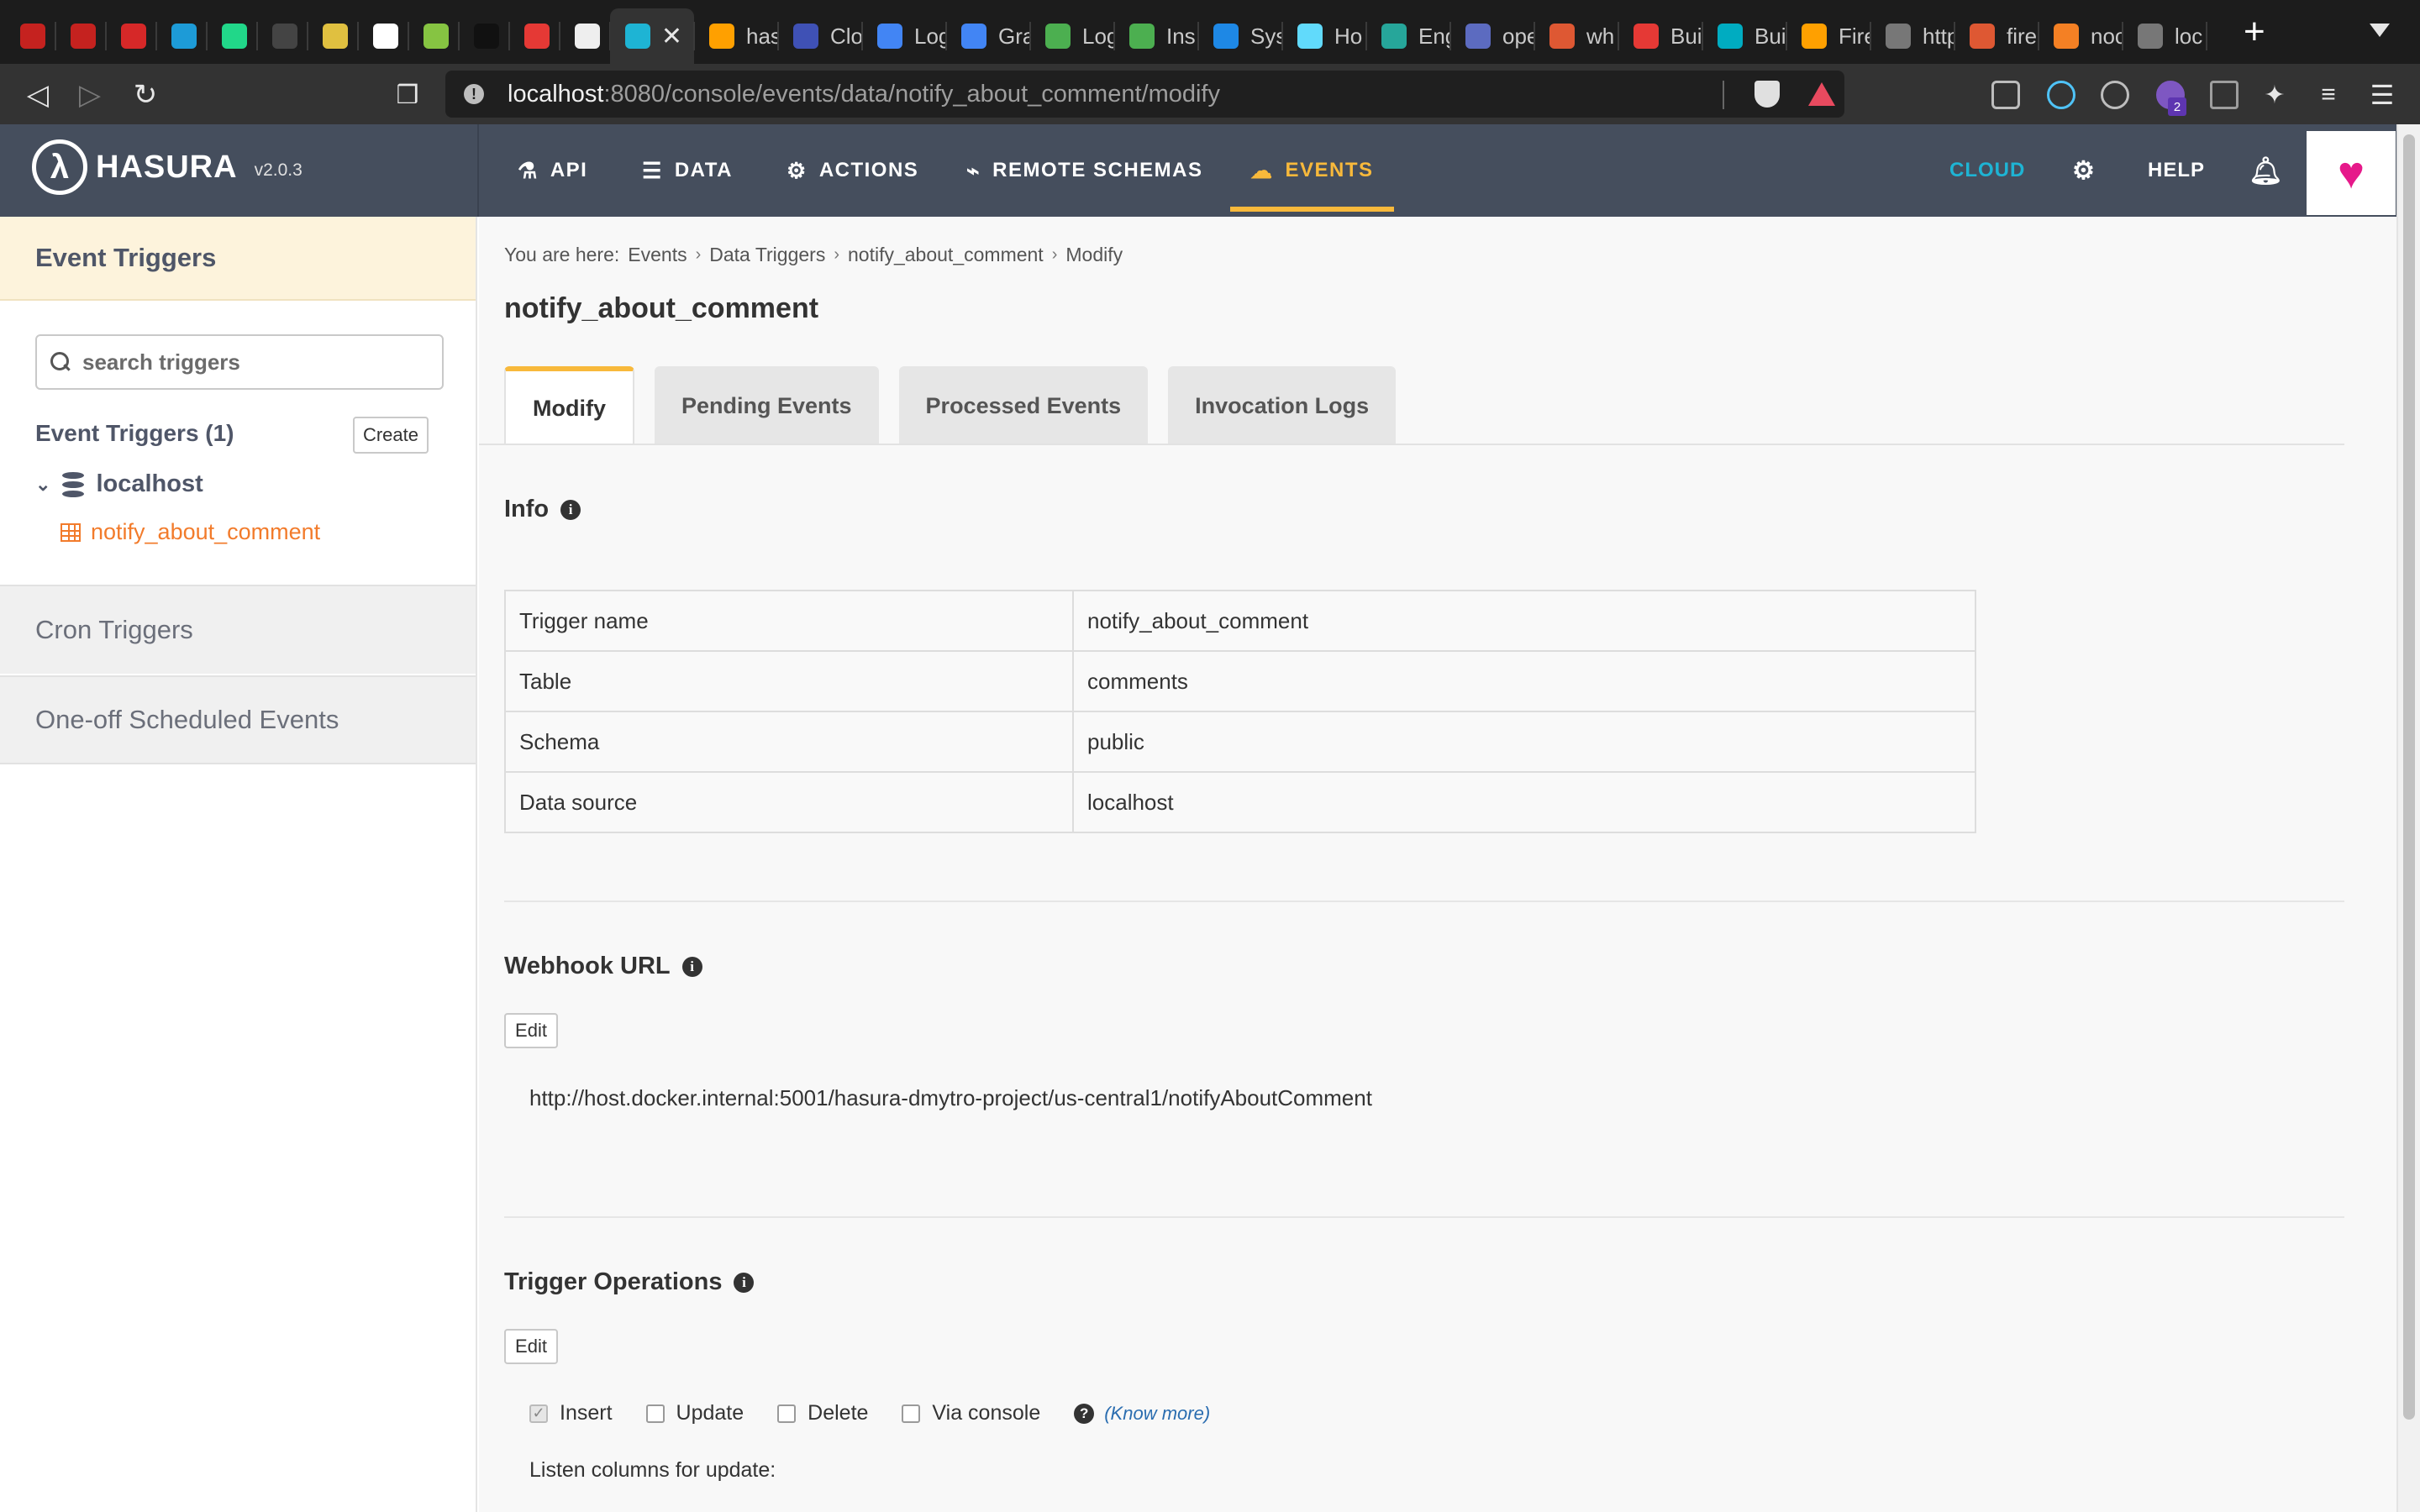 This screenshot has height=1512, width=2420. What do you see at coordinates (90, 95) in the screenshot?
I see `forward-icon: ▷` at bounding box center [90, 95].